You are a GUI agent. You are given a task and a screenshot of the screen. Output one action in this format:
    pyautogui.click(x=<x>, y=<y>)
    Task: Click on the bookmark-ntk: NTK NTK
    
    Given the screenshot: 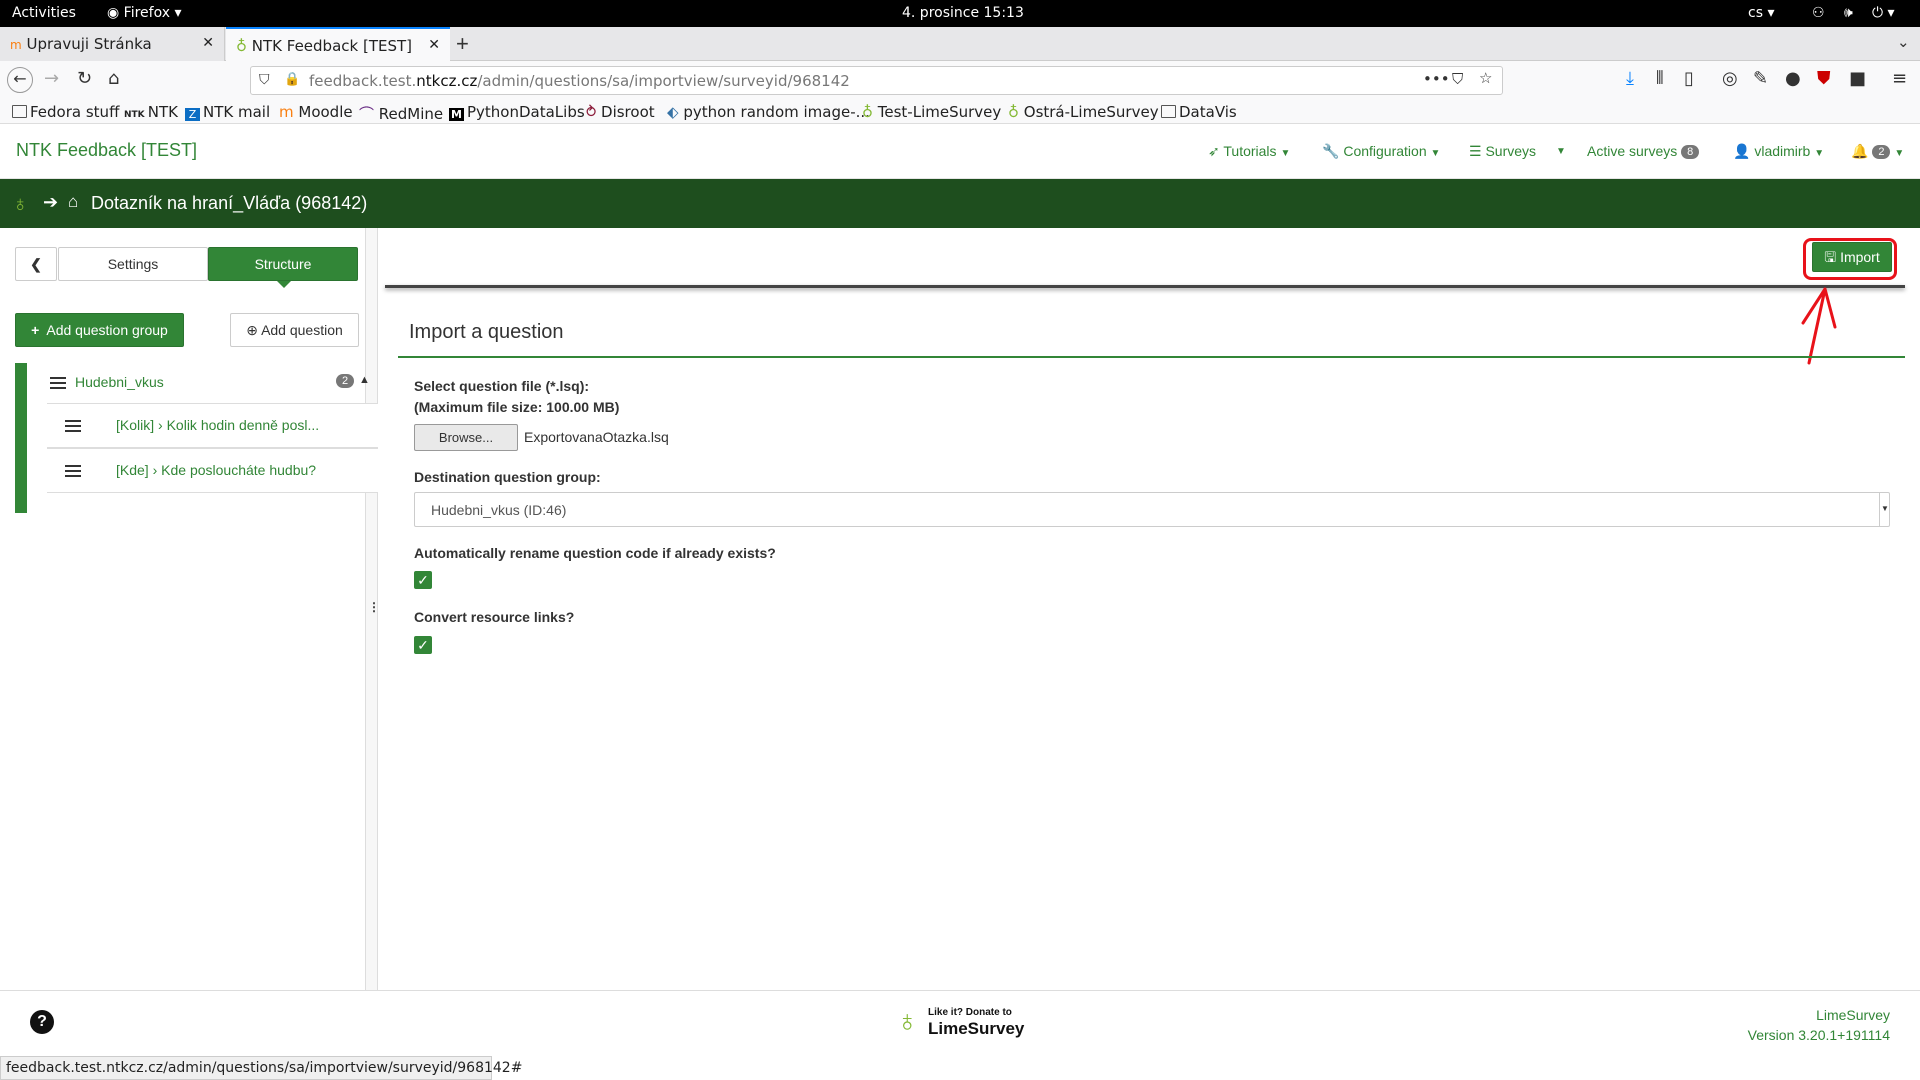 What is the action you would take?
    pyautogui.click(x=151, y=112)
    